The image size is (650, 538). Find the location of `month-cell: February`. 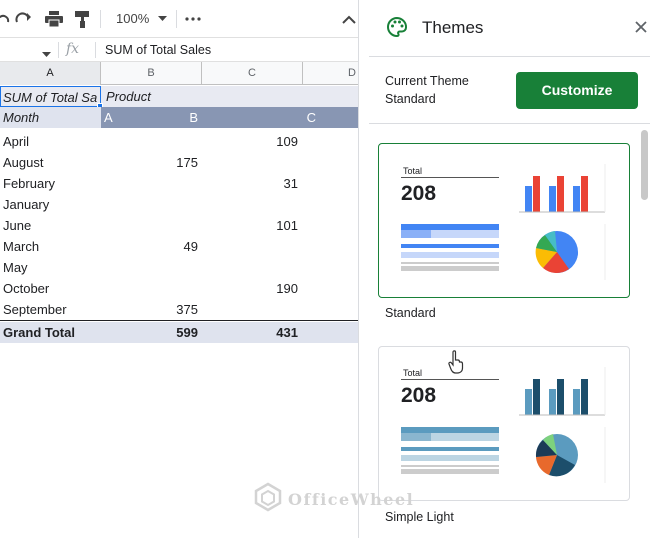

month-cell: February is located at coordinates (29, 183).